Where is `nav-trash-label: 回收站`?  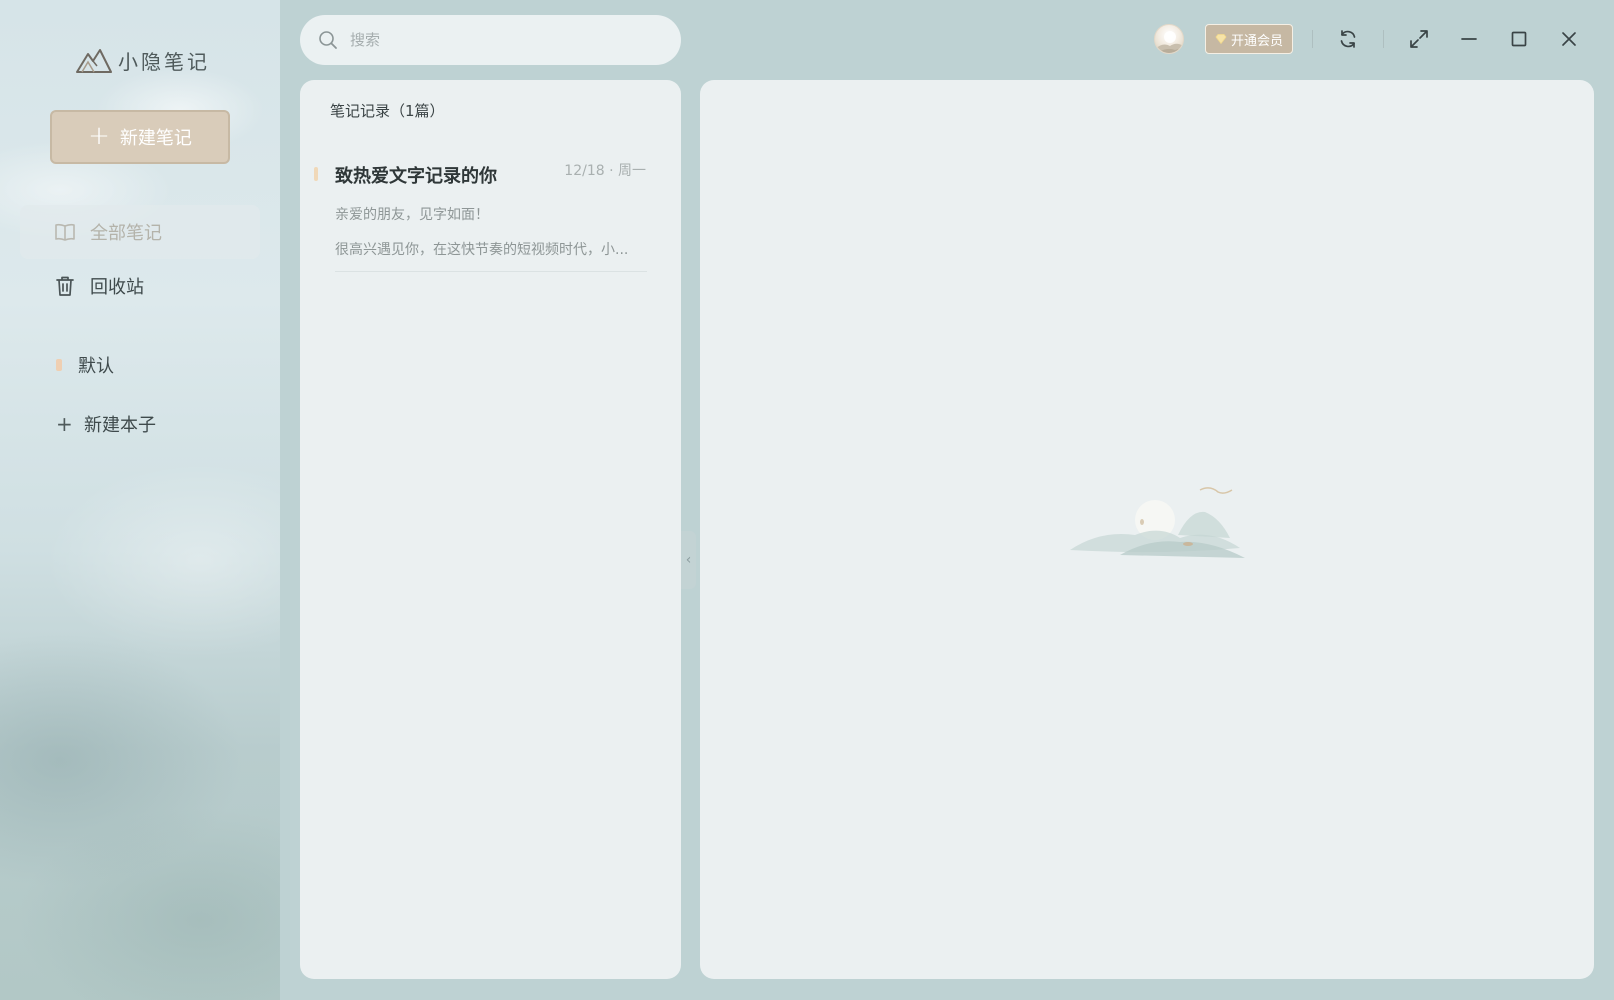
nav-trash-label: 回收站 is located at coordinates (117, 287).